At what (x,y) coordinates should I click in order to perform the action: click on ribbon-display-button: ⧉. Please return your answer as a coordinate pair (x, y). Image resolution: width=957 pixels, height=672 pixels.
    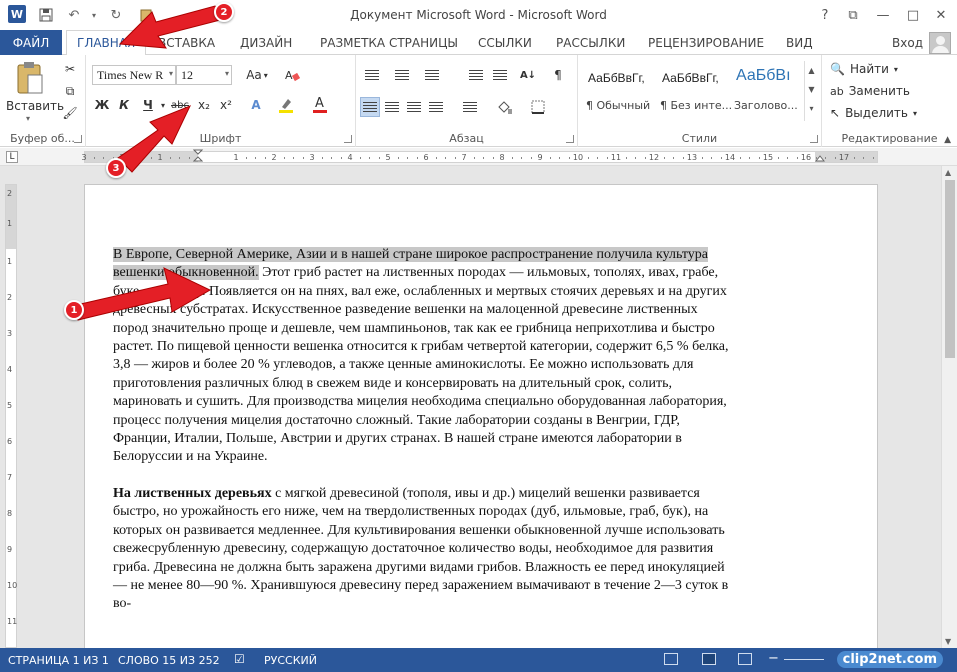
    Looking at the image, I should click on (853, 15).